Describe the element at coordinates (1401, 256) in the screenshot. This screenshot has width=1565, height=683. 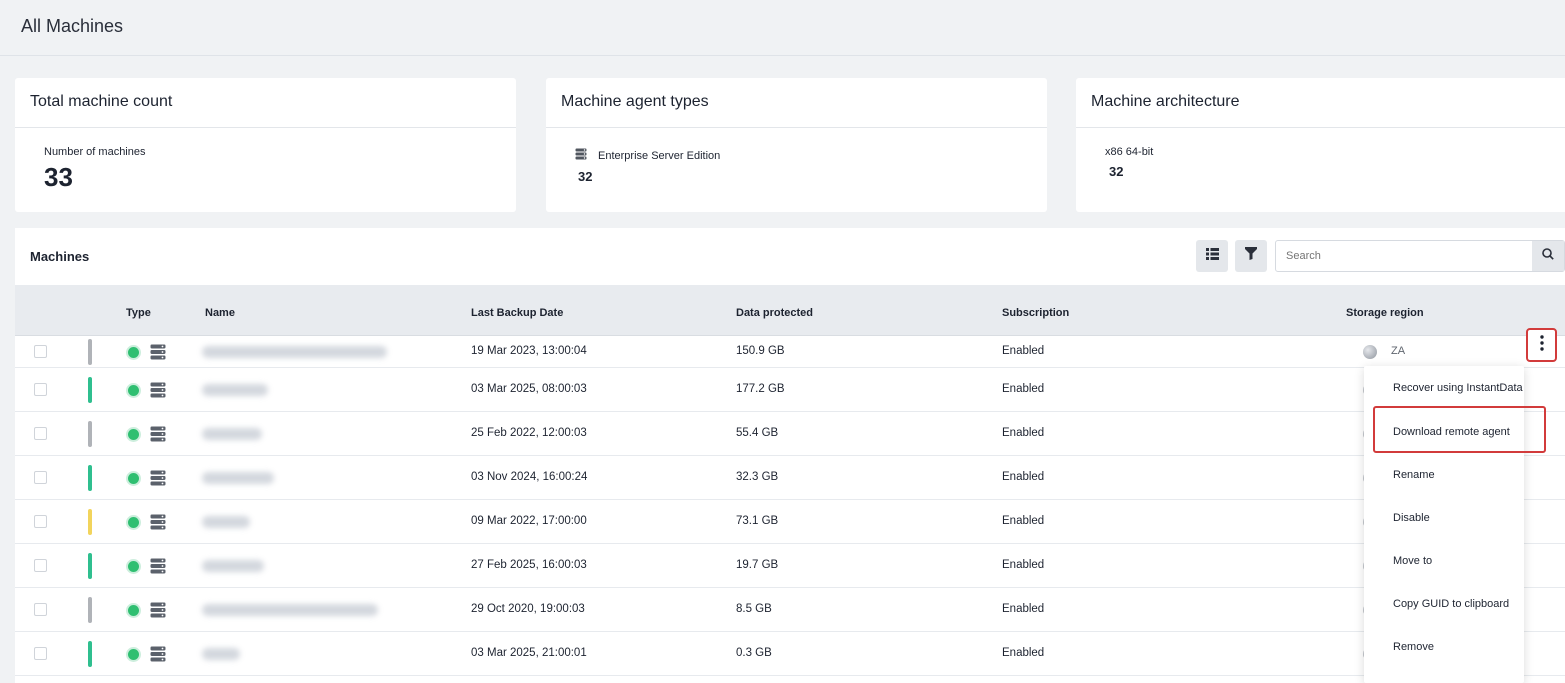
I see `search-input` at that location.